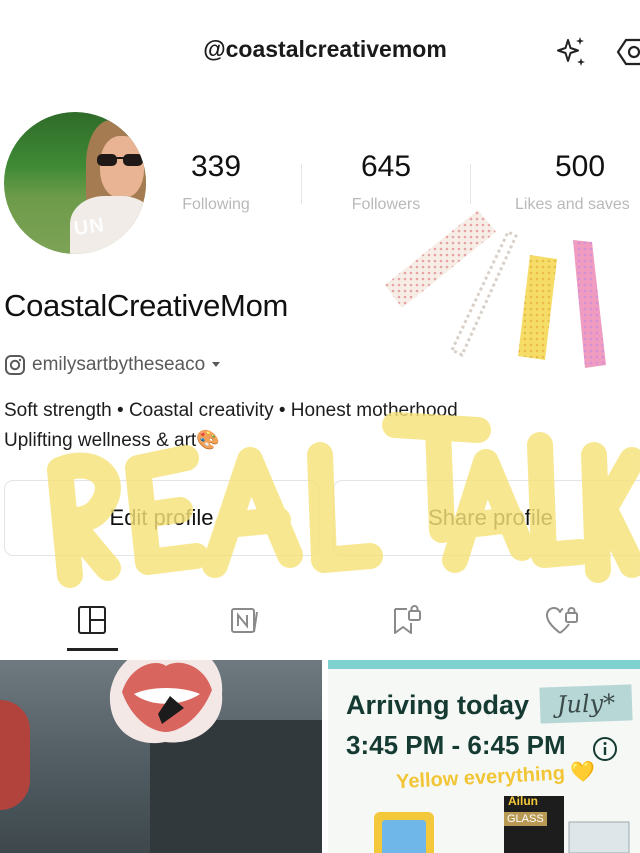 Image resolution: width=640 pixels, height=853 pixels. Describe the element at coordinates (577, 205) in the screenshot. I see `likes-label: Likes and saves` at that location.